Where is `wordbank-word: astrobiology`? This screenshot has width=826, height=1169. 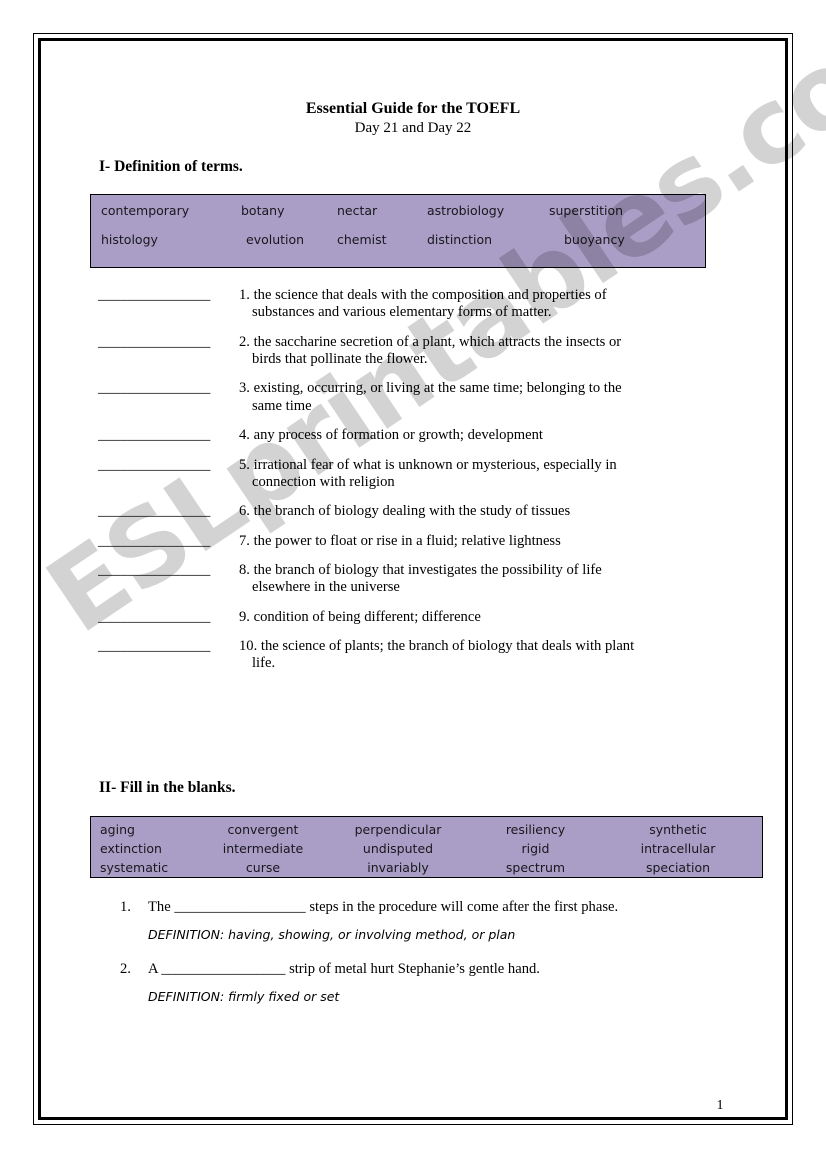 wordbank-word: astrobiology is located at coordinates (466, 210).